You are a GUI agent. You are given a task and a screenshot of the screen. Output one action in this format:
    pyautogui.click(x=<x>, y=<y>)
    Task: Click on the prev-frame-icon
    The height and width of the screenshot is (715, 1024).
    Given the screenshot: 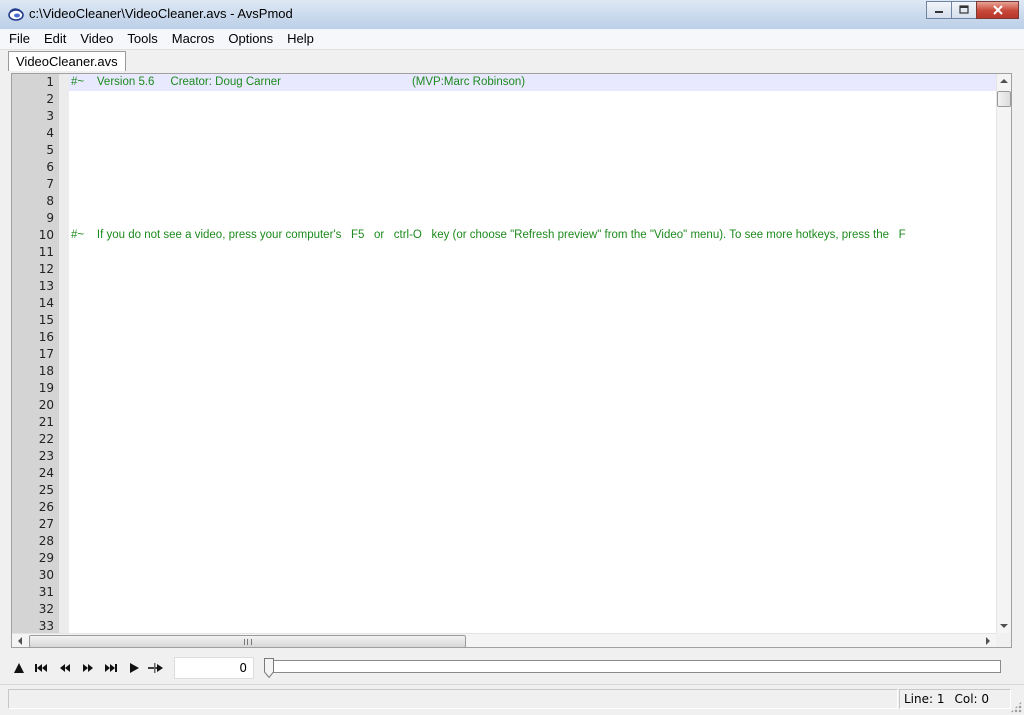 What is the action you would take?
    pyautogui.click(x=65, y=668)
    